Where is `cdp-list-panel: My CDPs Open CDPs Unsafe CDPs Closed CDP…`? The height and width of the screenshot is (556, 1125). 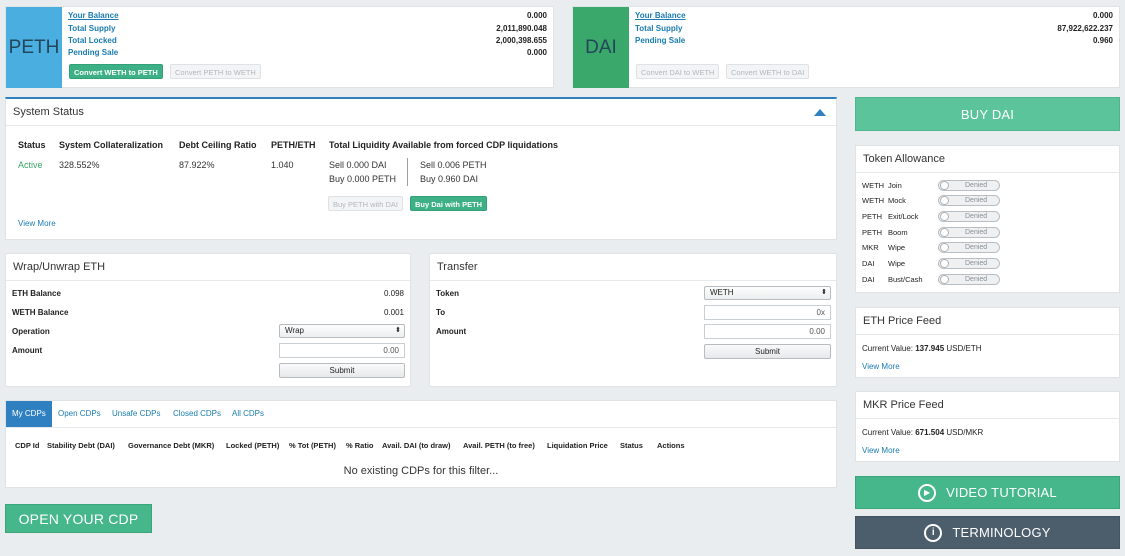 cdp-list-panel: My CDPs Open CDPs Unsafe CDPs Closed CDP… is located at coordinates (421, 444).